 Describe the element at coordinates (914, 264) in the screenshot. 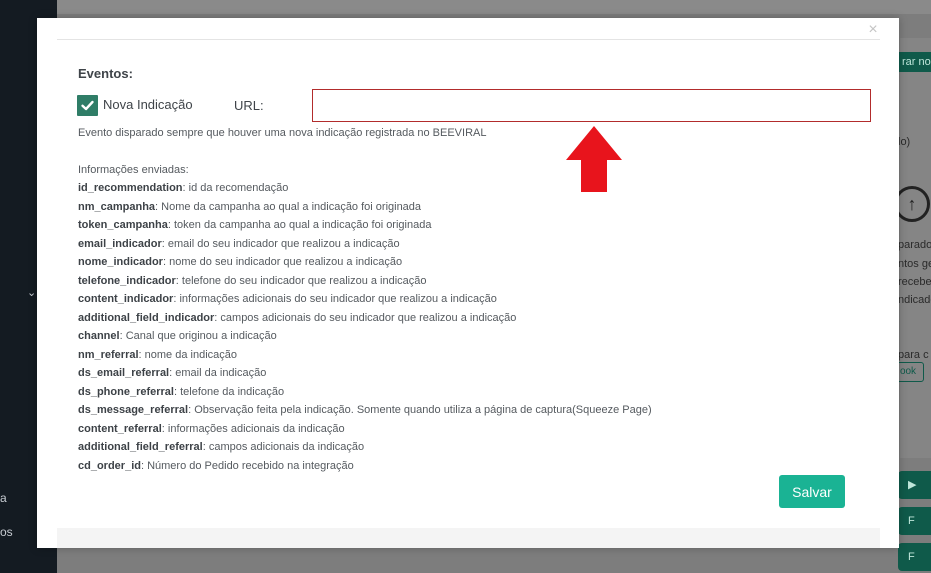

I see `background-text: ntos ge` at that location.